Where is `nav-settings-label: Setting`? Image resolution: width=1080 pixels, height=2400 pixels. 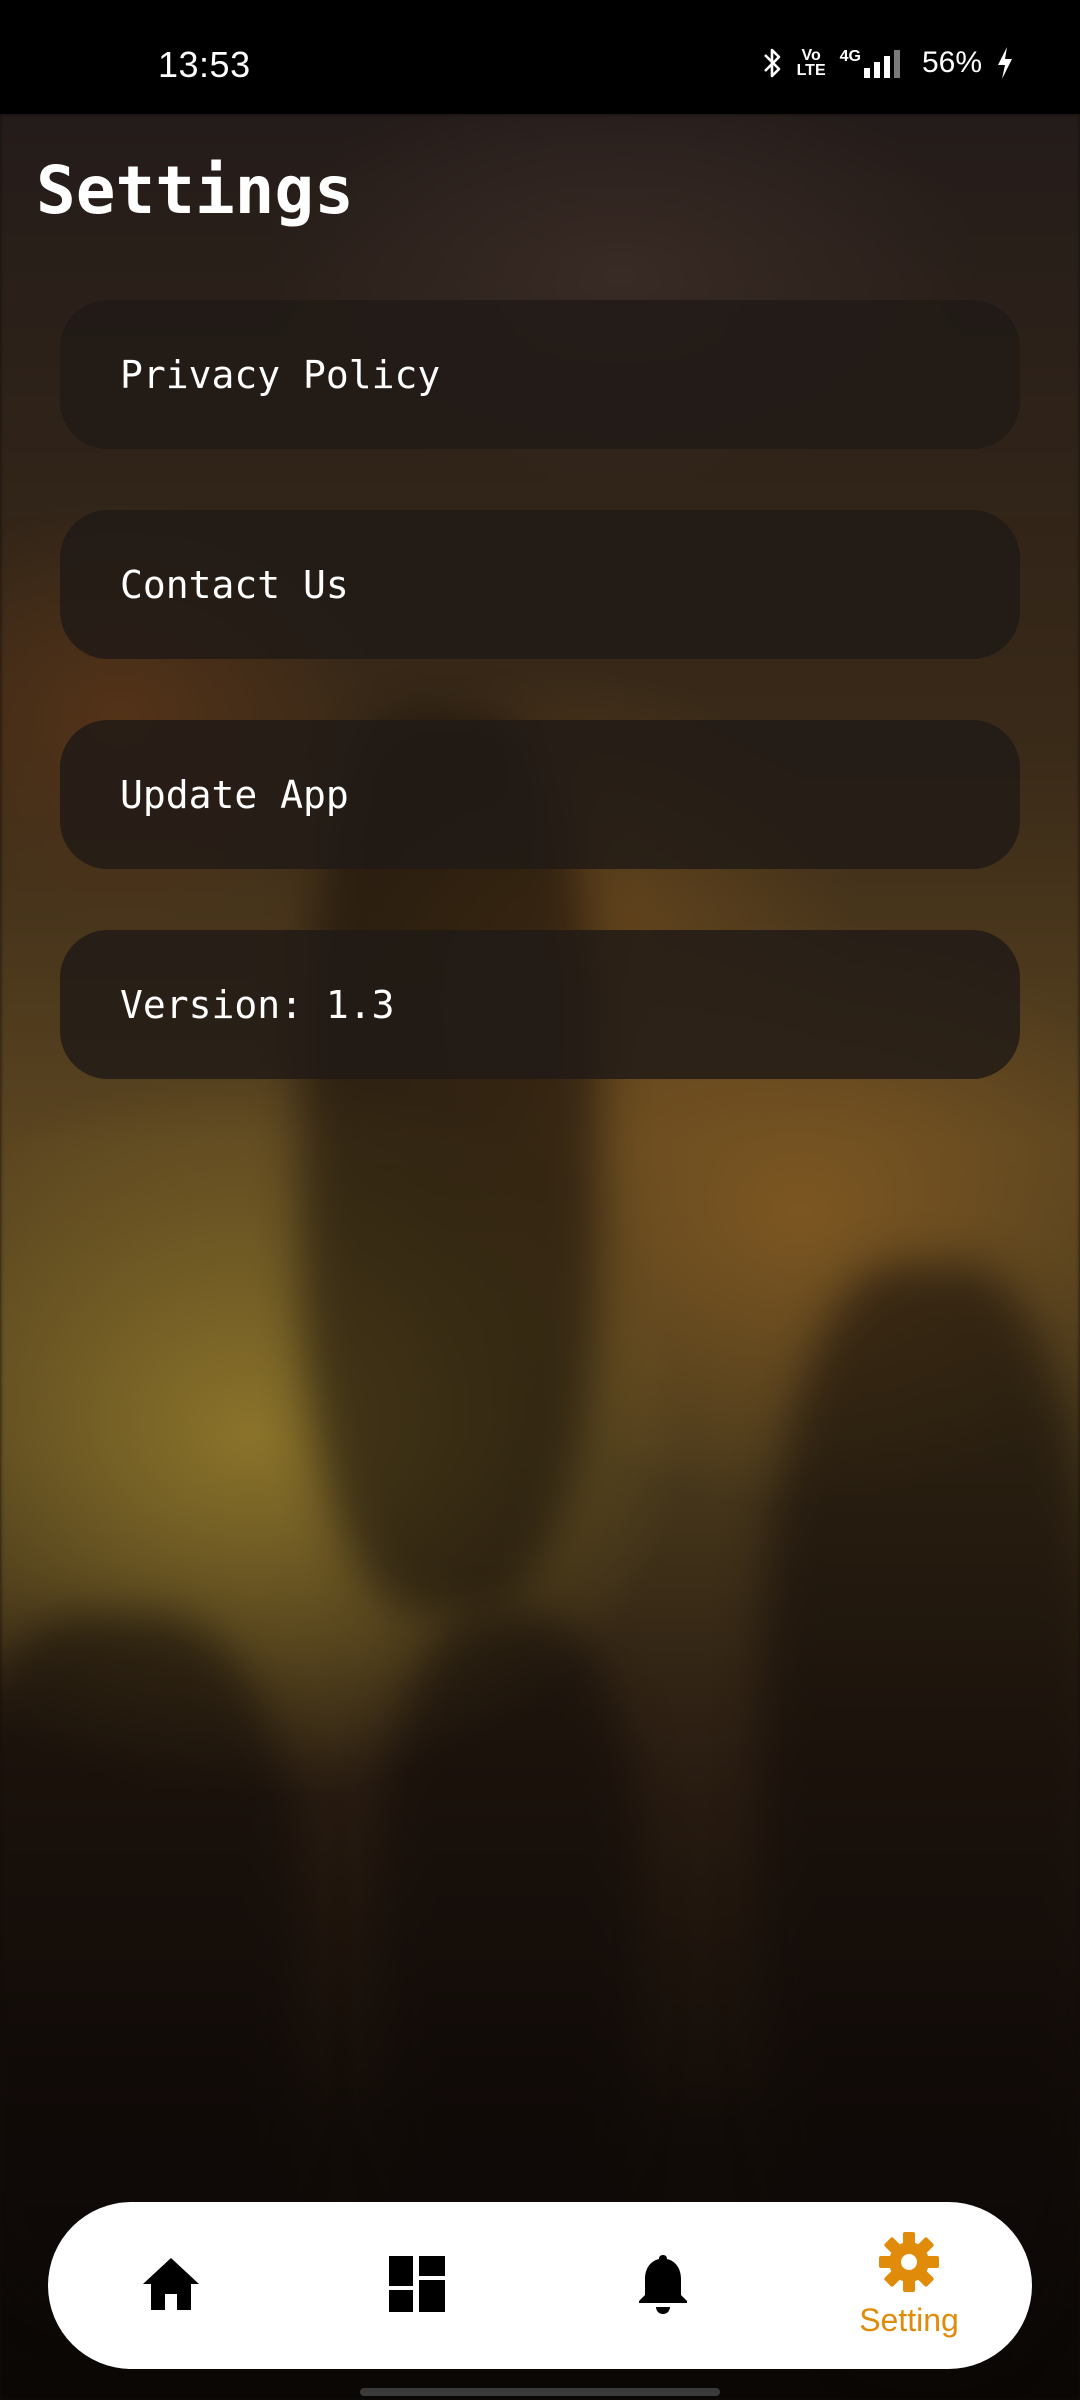 nav-settings-label: Setting is located at coordinates (909, 2320).